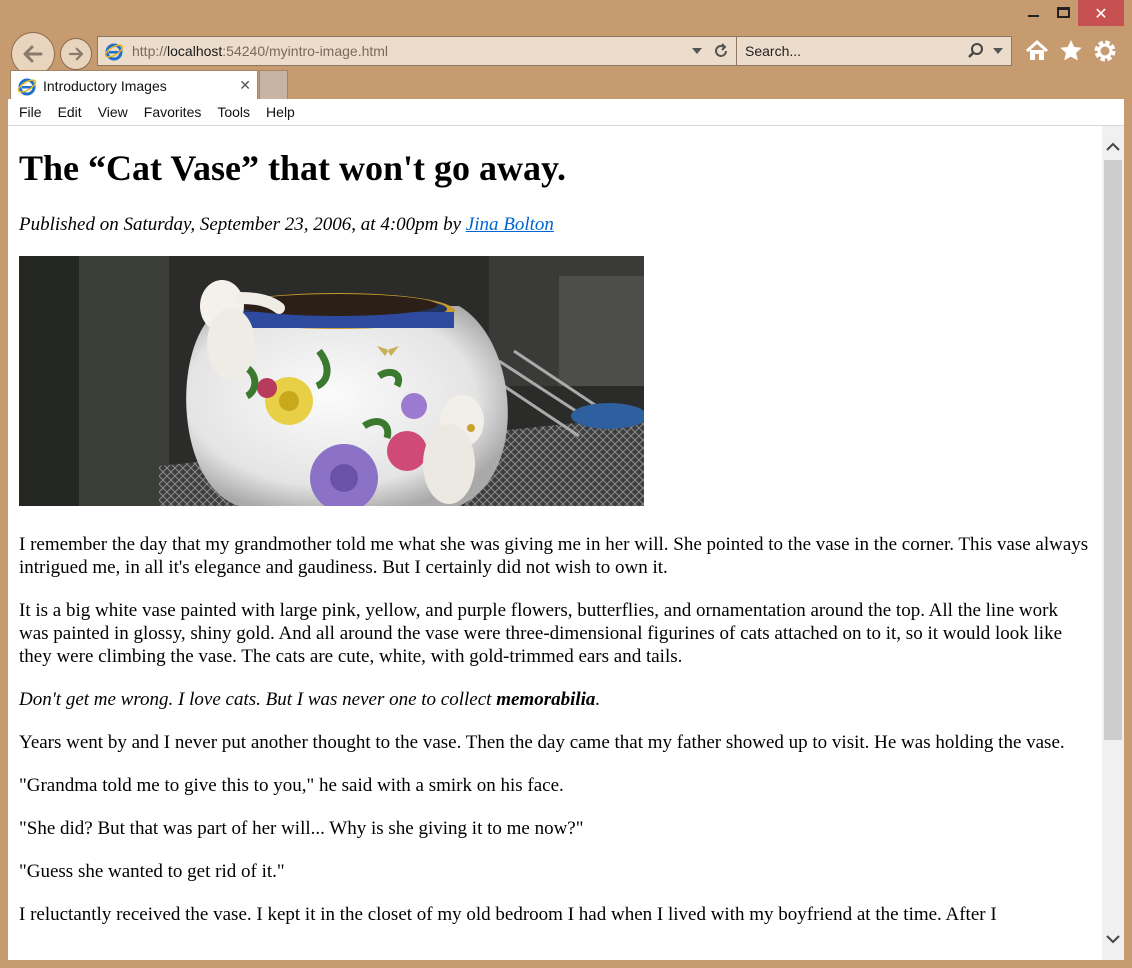  Describe the element at coordinates (113, 112) in the screenshot. I see `menu-view: View` at that location.